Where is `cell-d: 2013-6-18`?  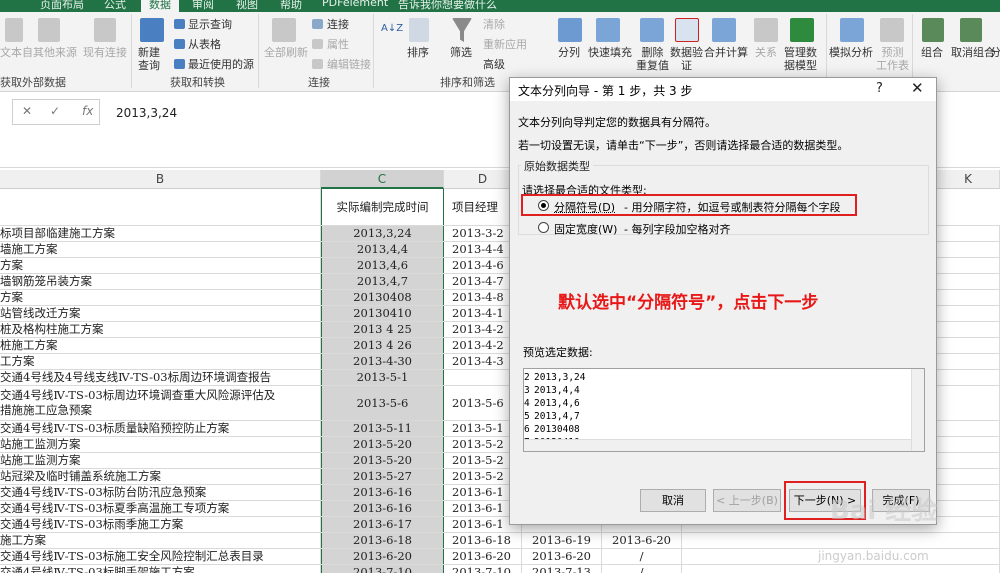
cell-d: 2013-6-18 is located at coordinates (483, 540).